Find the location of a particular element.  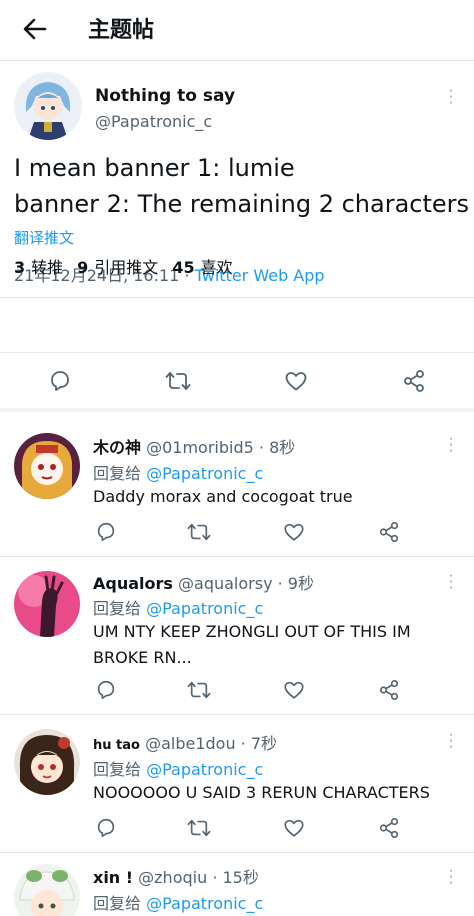

reply-header: 木の神 @01moribid5 · 8秒 is located at coordinates (194, 446).